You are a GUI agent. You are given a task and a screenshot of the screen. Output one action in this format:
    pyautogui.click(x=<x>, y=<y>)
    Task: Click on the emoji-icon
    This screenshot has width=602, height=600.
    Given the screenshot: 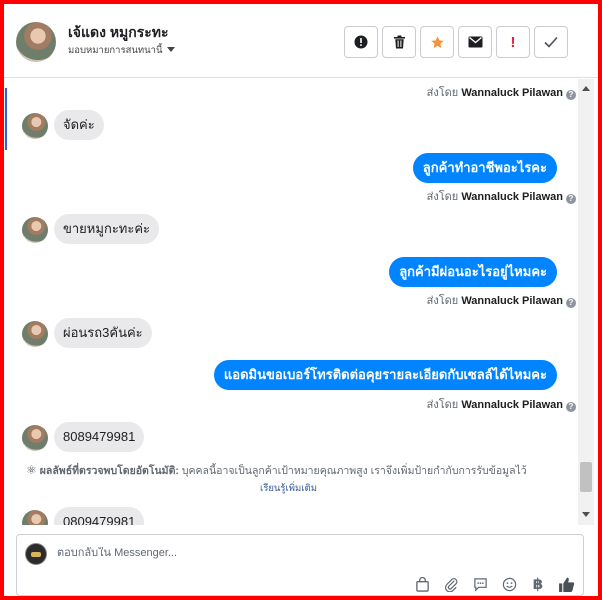 What is the action you would take?
    pyautogui.click(x=509, y=584)
    